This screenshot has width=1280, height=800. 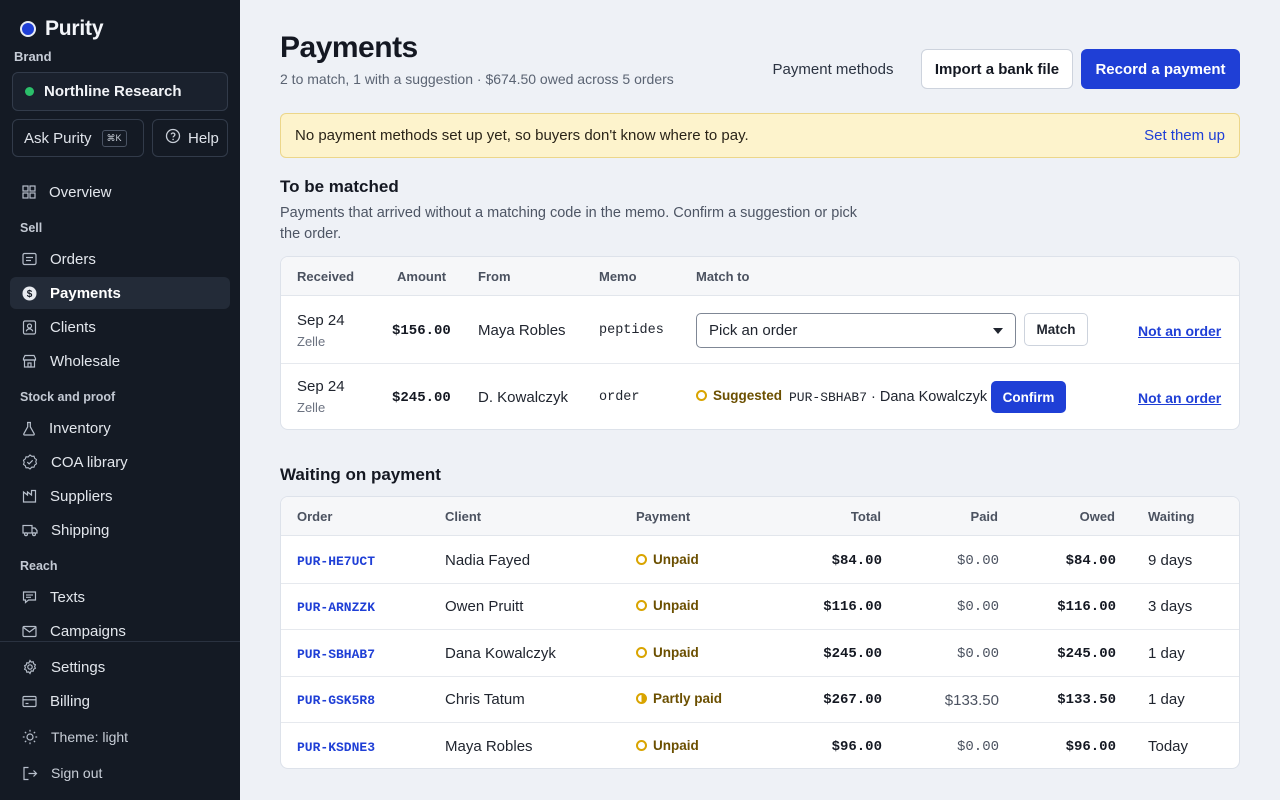 I want to click on nav-label: Shipping, so click(x=80, y=530).